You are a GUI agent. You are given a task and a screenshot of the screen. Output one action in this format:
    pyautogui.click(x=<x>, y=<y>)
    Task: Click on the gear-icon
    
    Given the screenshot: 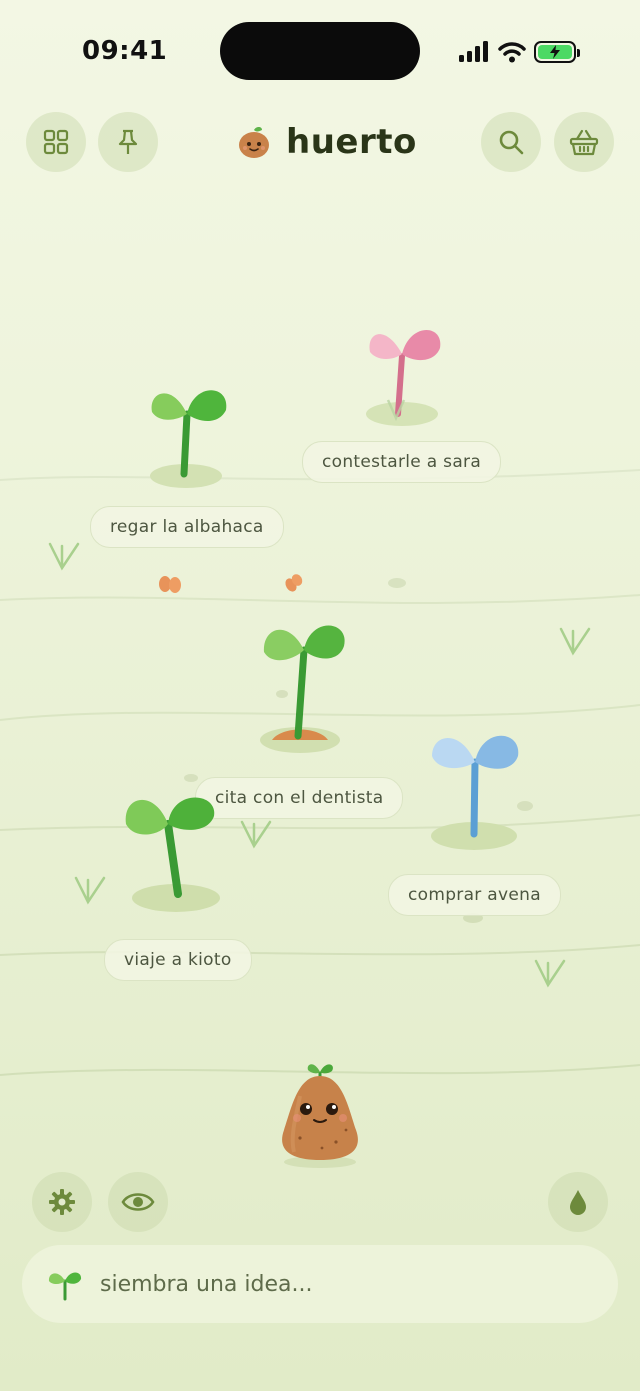 What is the action you would take?
    pyautogui.click(x=62, y=1202)
    